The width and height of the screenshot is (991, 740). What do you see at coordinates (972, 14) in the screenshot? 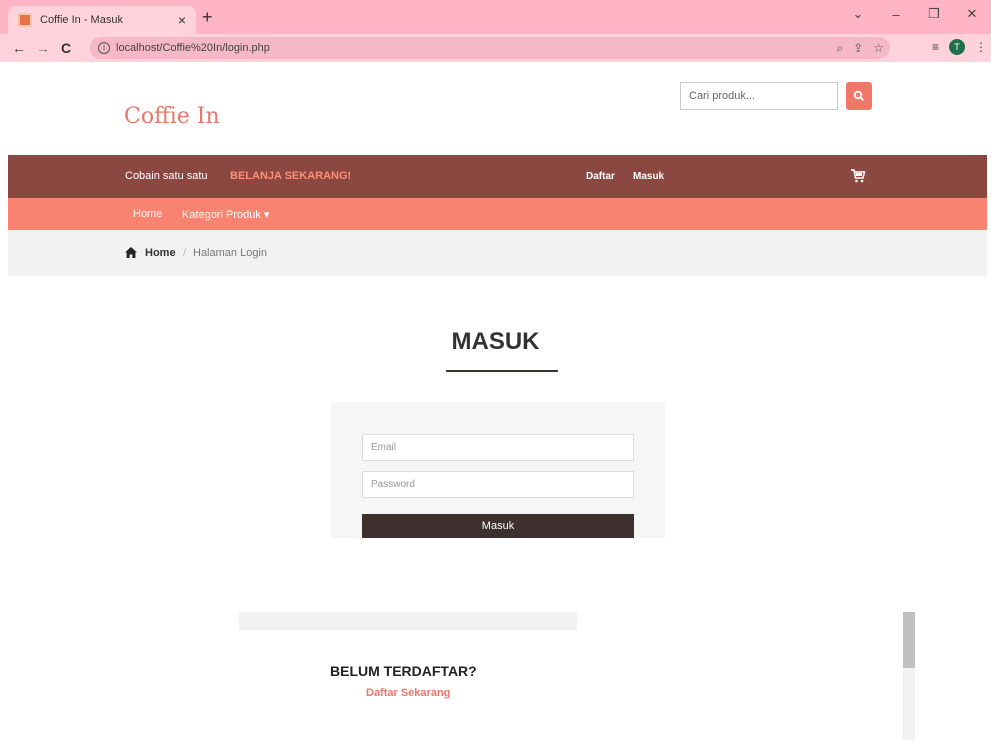
I see `close-window-button: ✕` at bounding box center [972, 14].